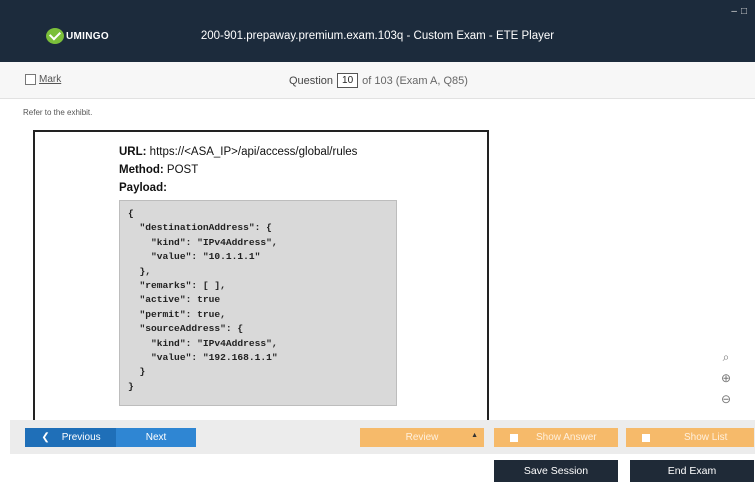 The width and height of the screenshot is (755, 489). Describe the element at coordinates (50, 79) in the screenshot. I see `mark-label: Mark` at that location.